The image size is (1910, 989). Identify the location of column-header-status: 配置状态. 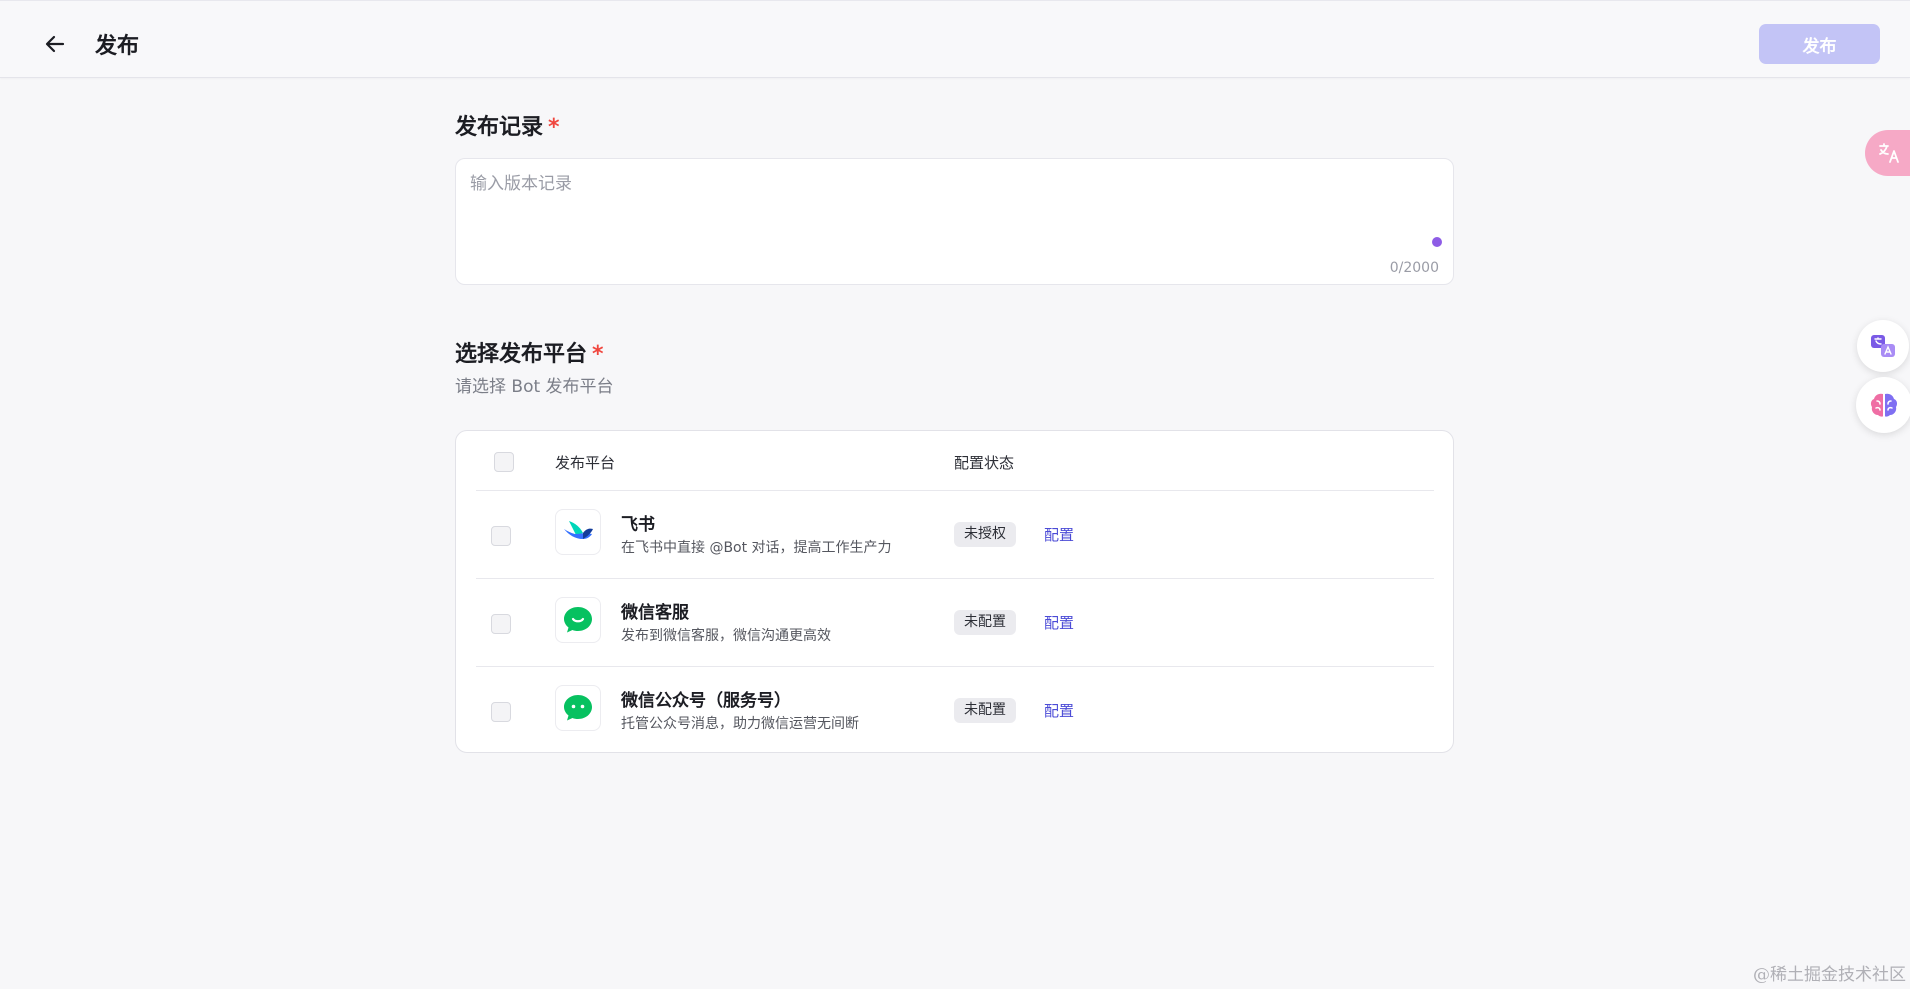
(984, 463).